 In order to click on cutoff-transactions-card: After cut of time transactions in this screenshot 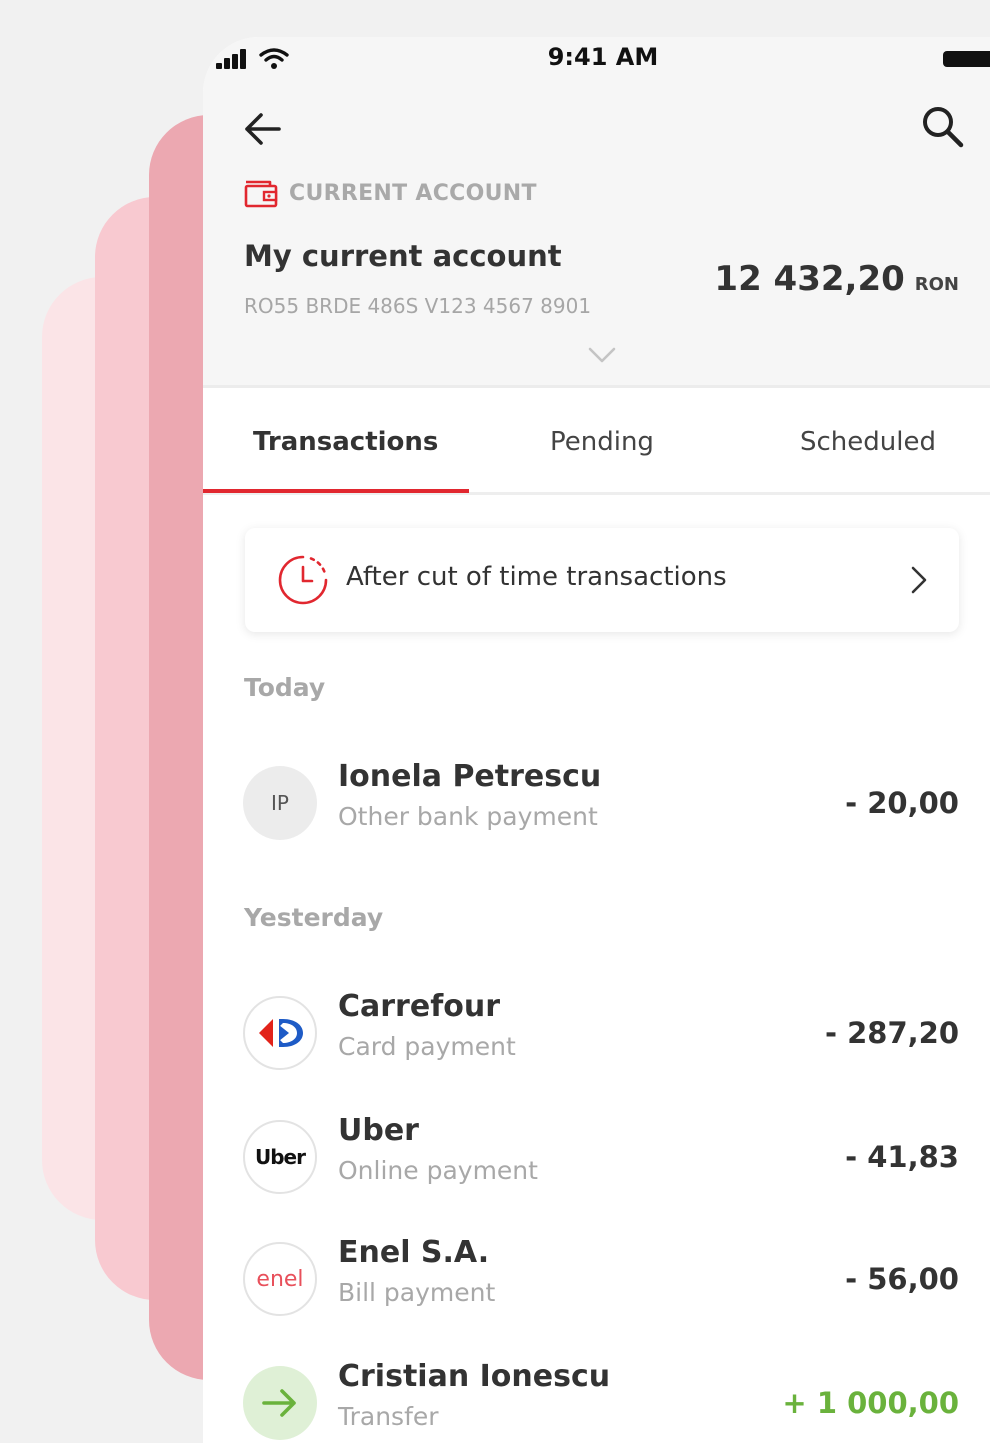, I will do `click(602, 580)`.